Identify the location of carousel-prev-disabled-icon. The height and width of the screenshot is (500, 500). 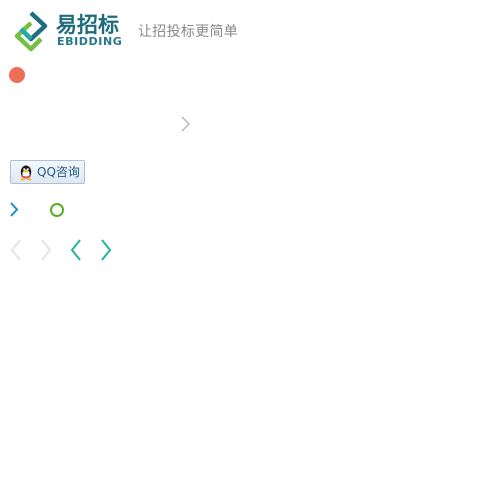
(16, 250).